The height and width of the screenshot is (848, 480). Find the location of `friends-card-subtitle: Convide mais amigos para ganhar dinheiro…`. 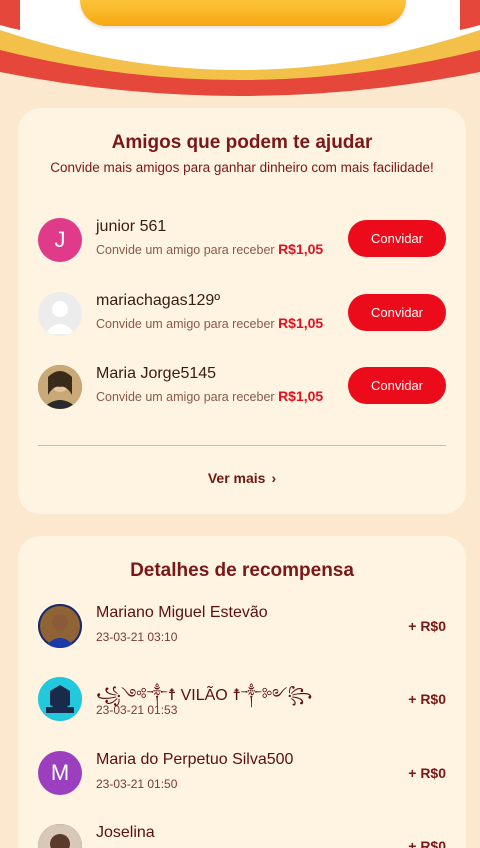

friends-card-subtitle: Convide mais amigos para ganhar dinheiro… is located at coordinates (242, 167).